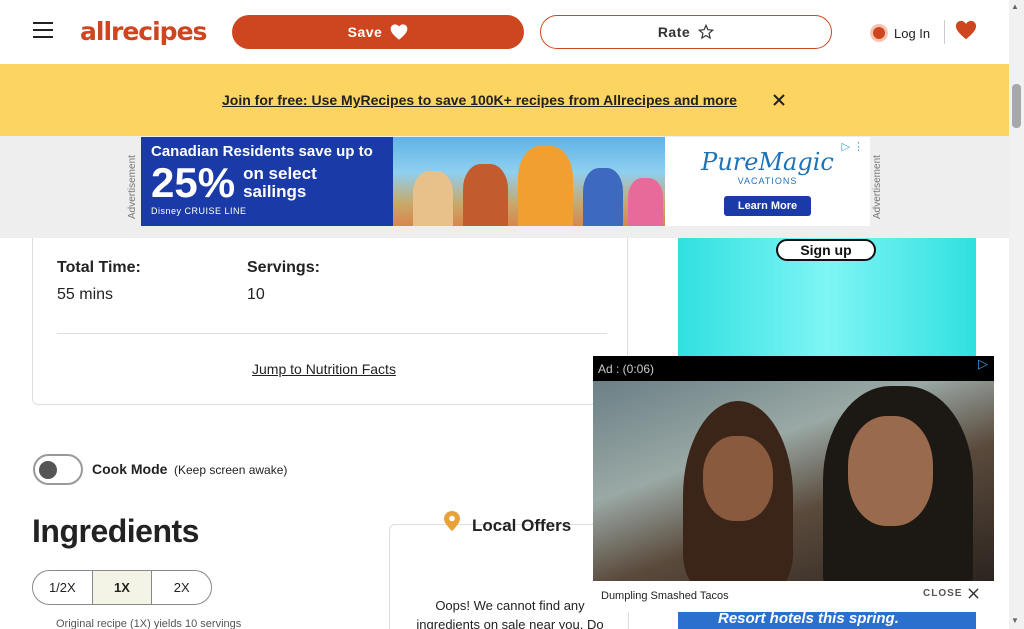 The width and height of the screenshot is (1024, 629). What do you see at coordinates (132, 187) in the screenshot?
I see `advertisement-label-left: Advertisement` at bounding box center [132, 187].